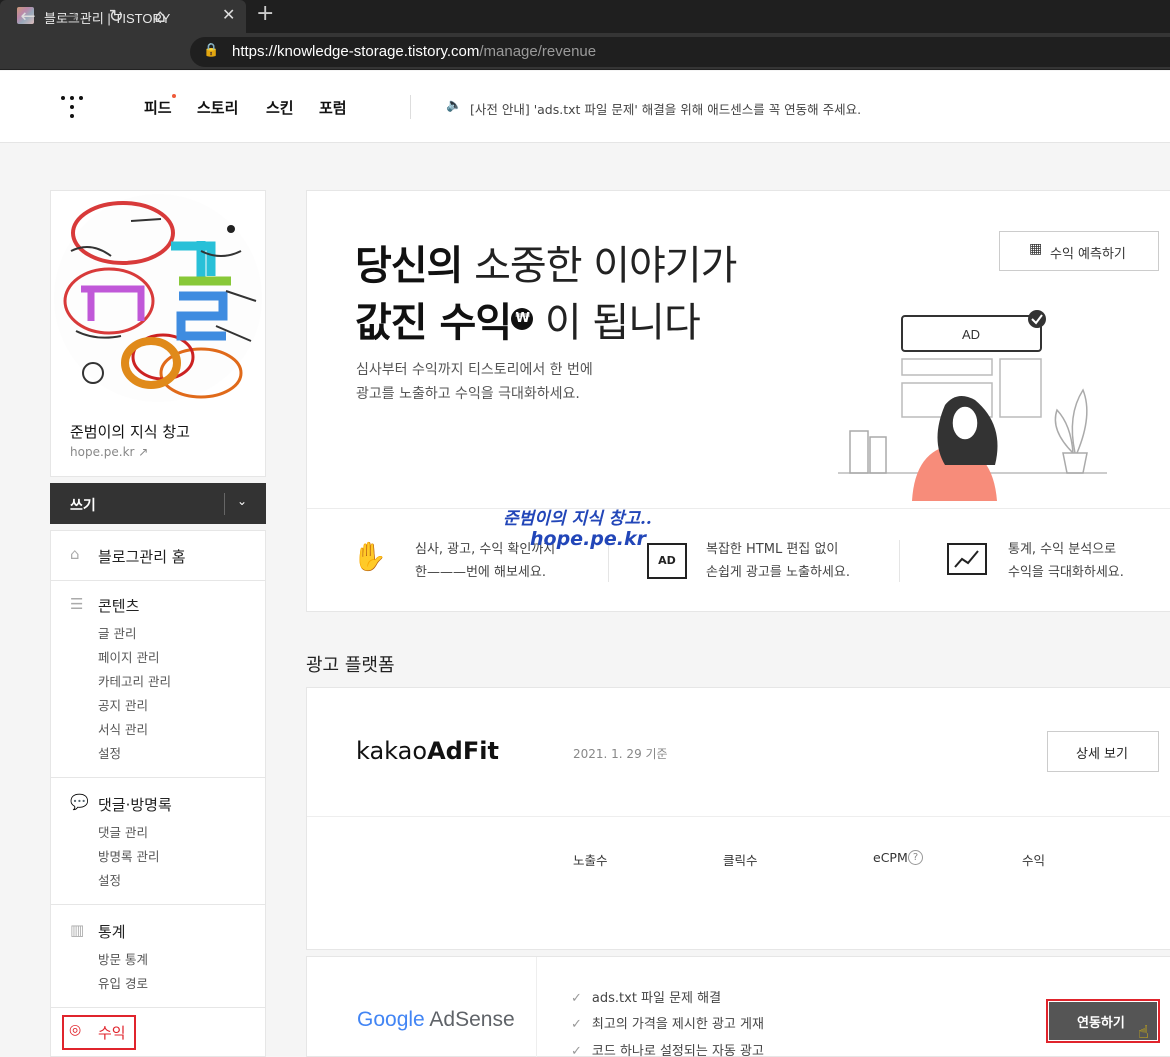  What do you see at coordinates (28, 16) in the screenshot?
I see `back-icon: ←` at bounding box center [28, 16].